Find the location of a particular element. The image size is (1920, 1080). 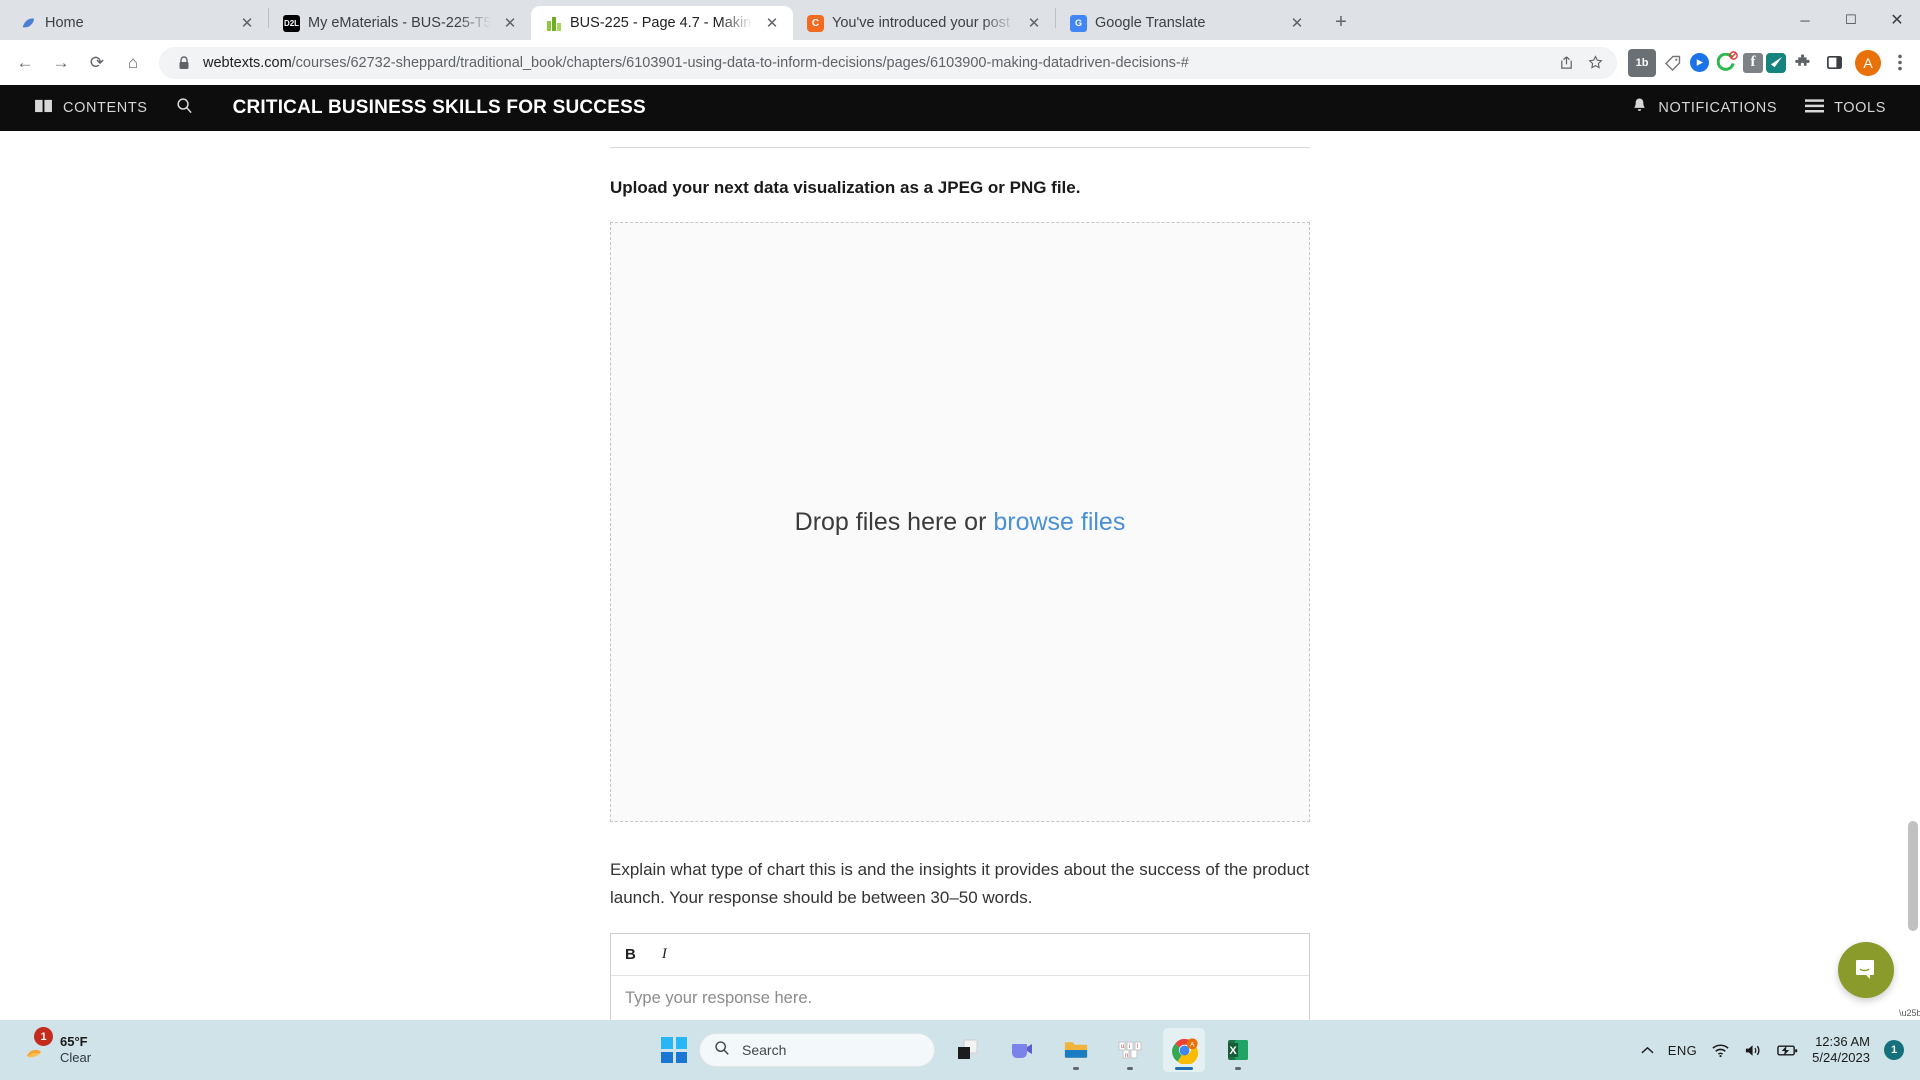

bold-button: B is located at coordinates (630, 954).